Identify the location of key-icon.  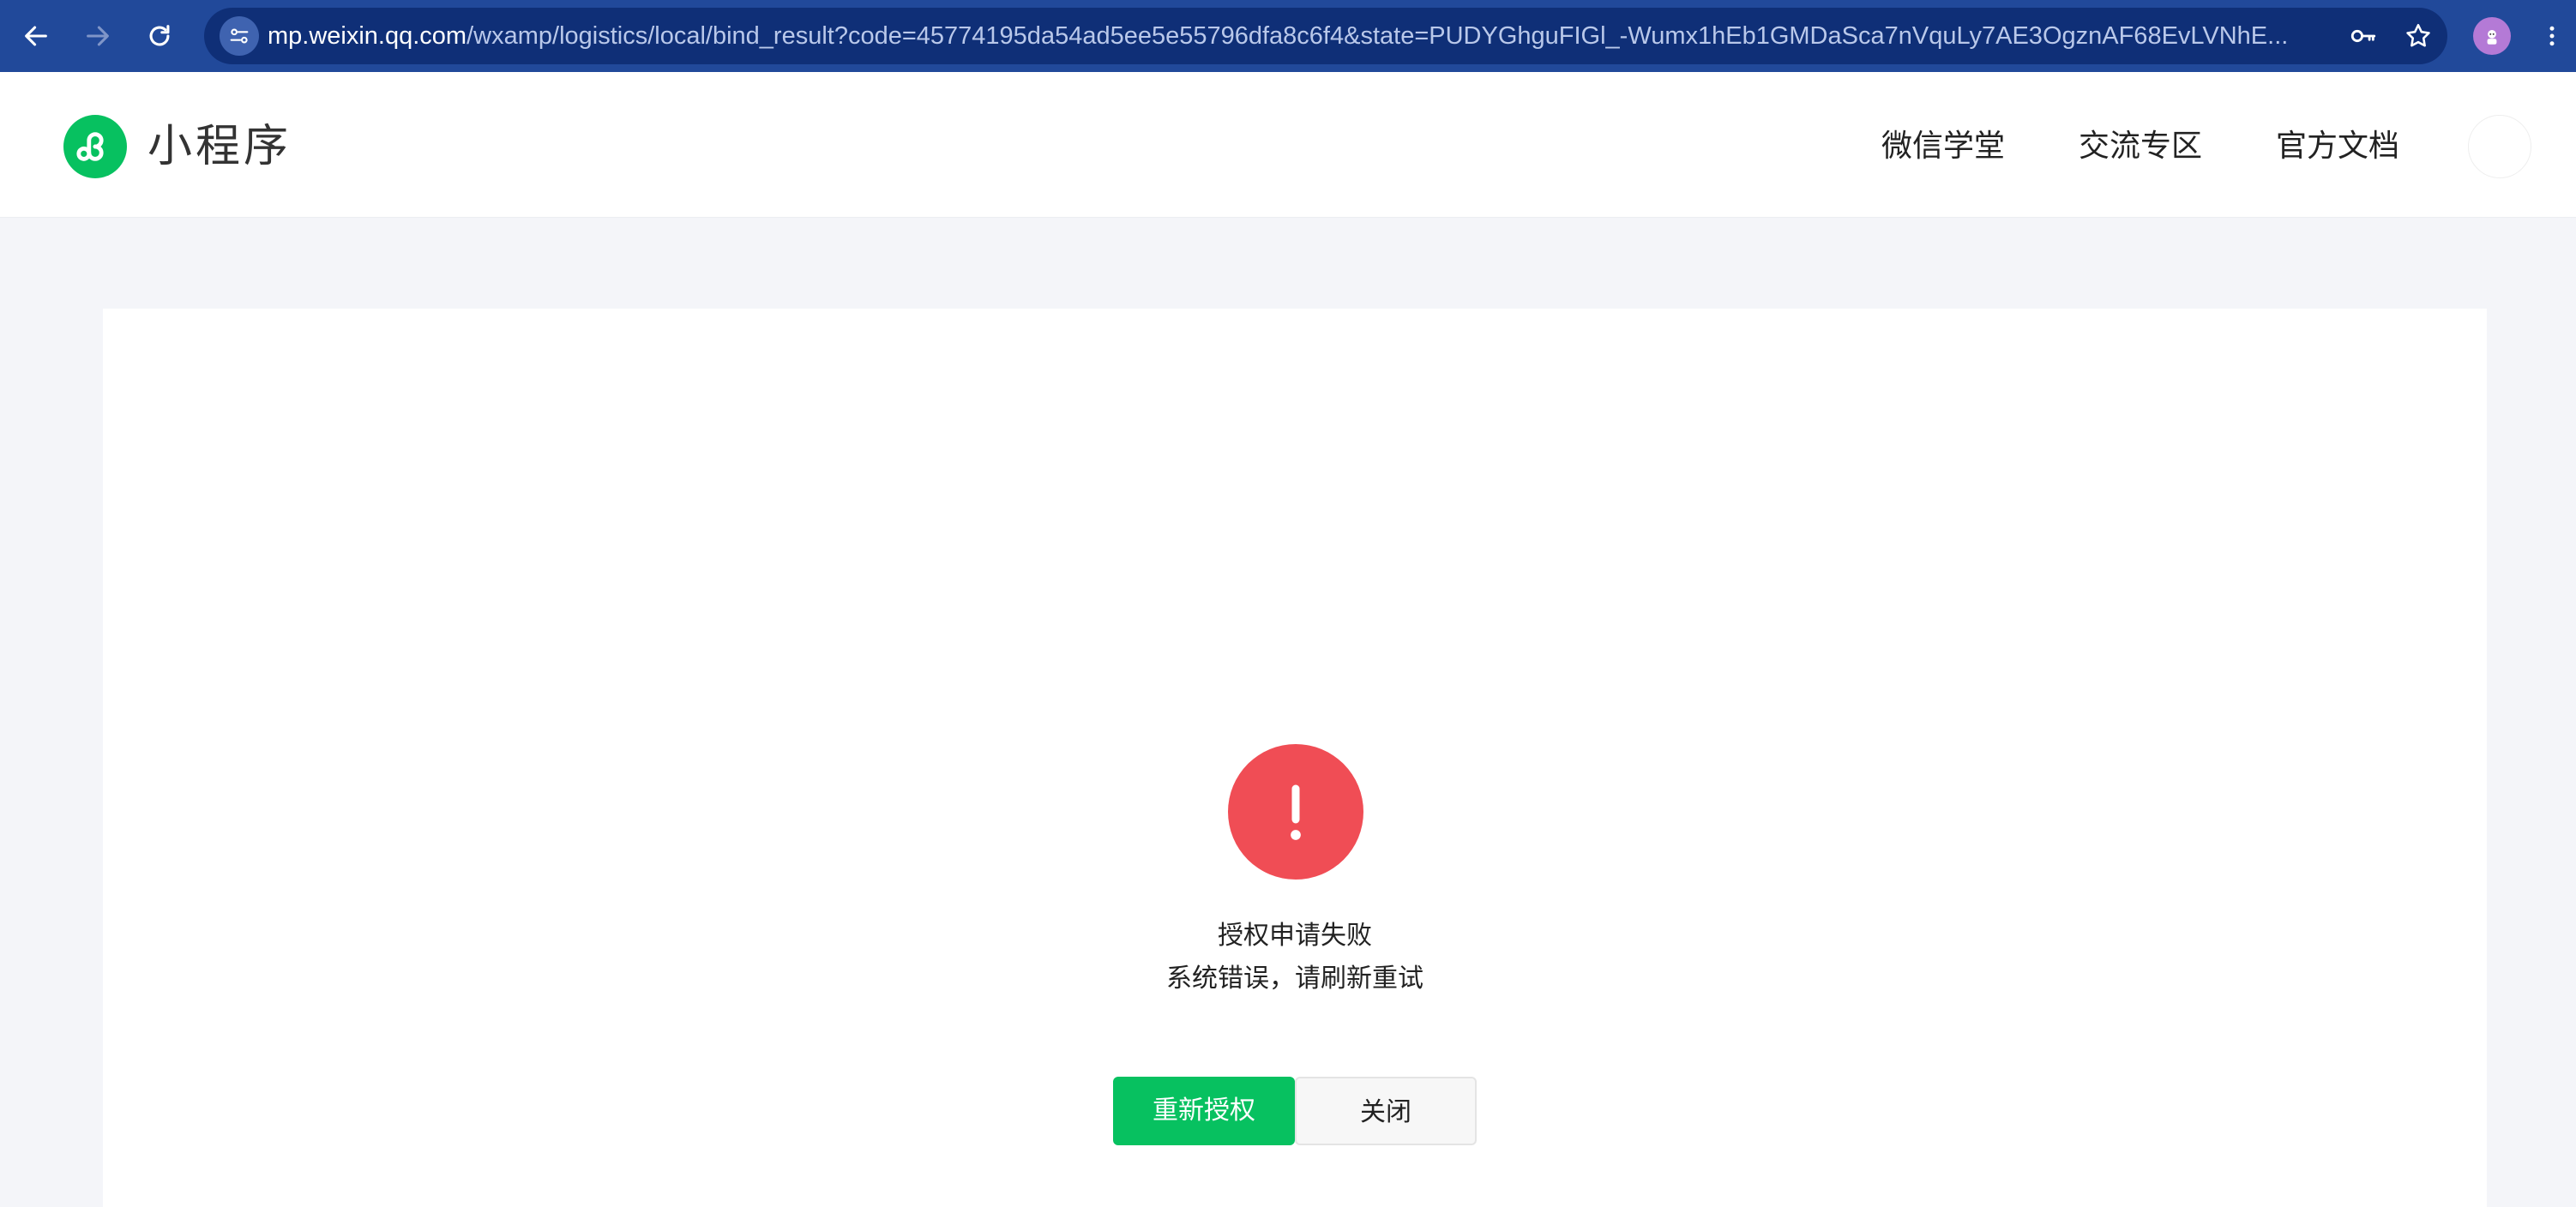
(2363, 36).